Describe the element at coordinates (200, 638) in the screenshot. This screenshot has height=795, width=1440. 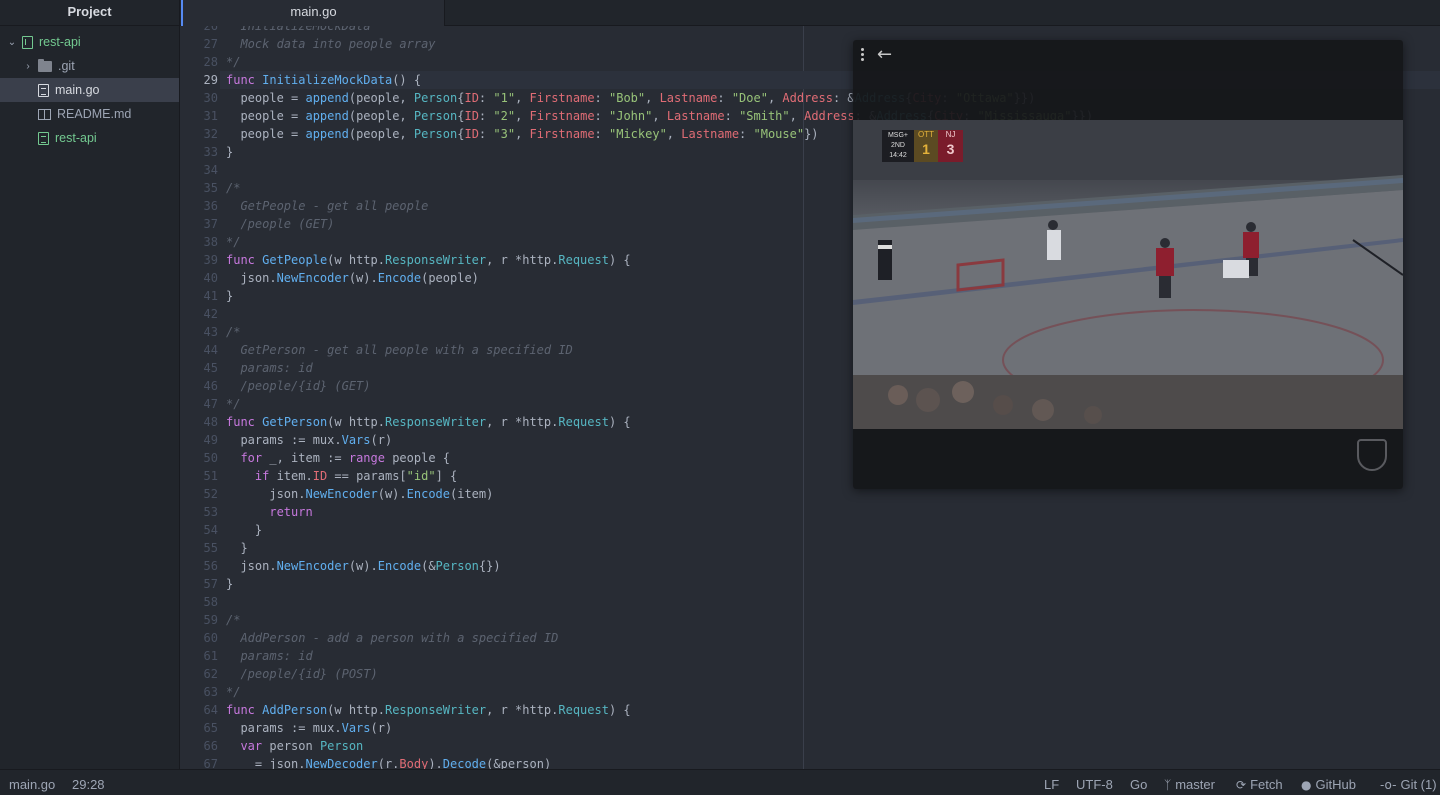
I see `line-number: 60` at that location.